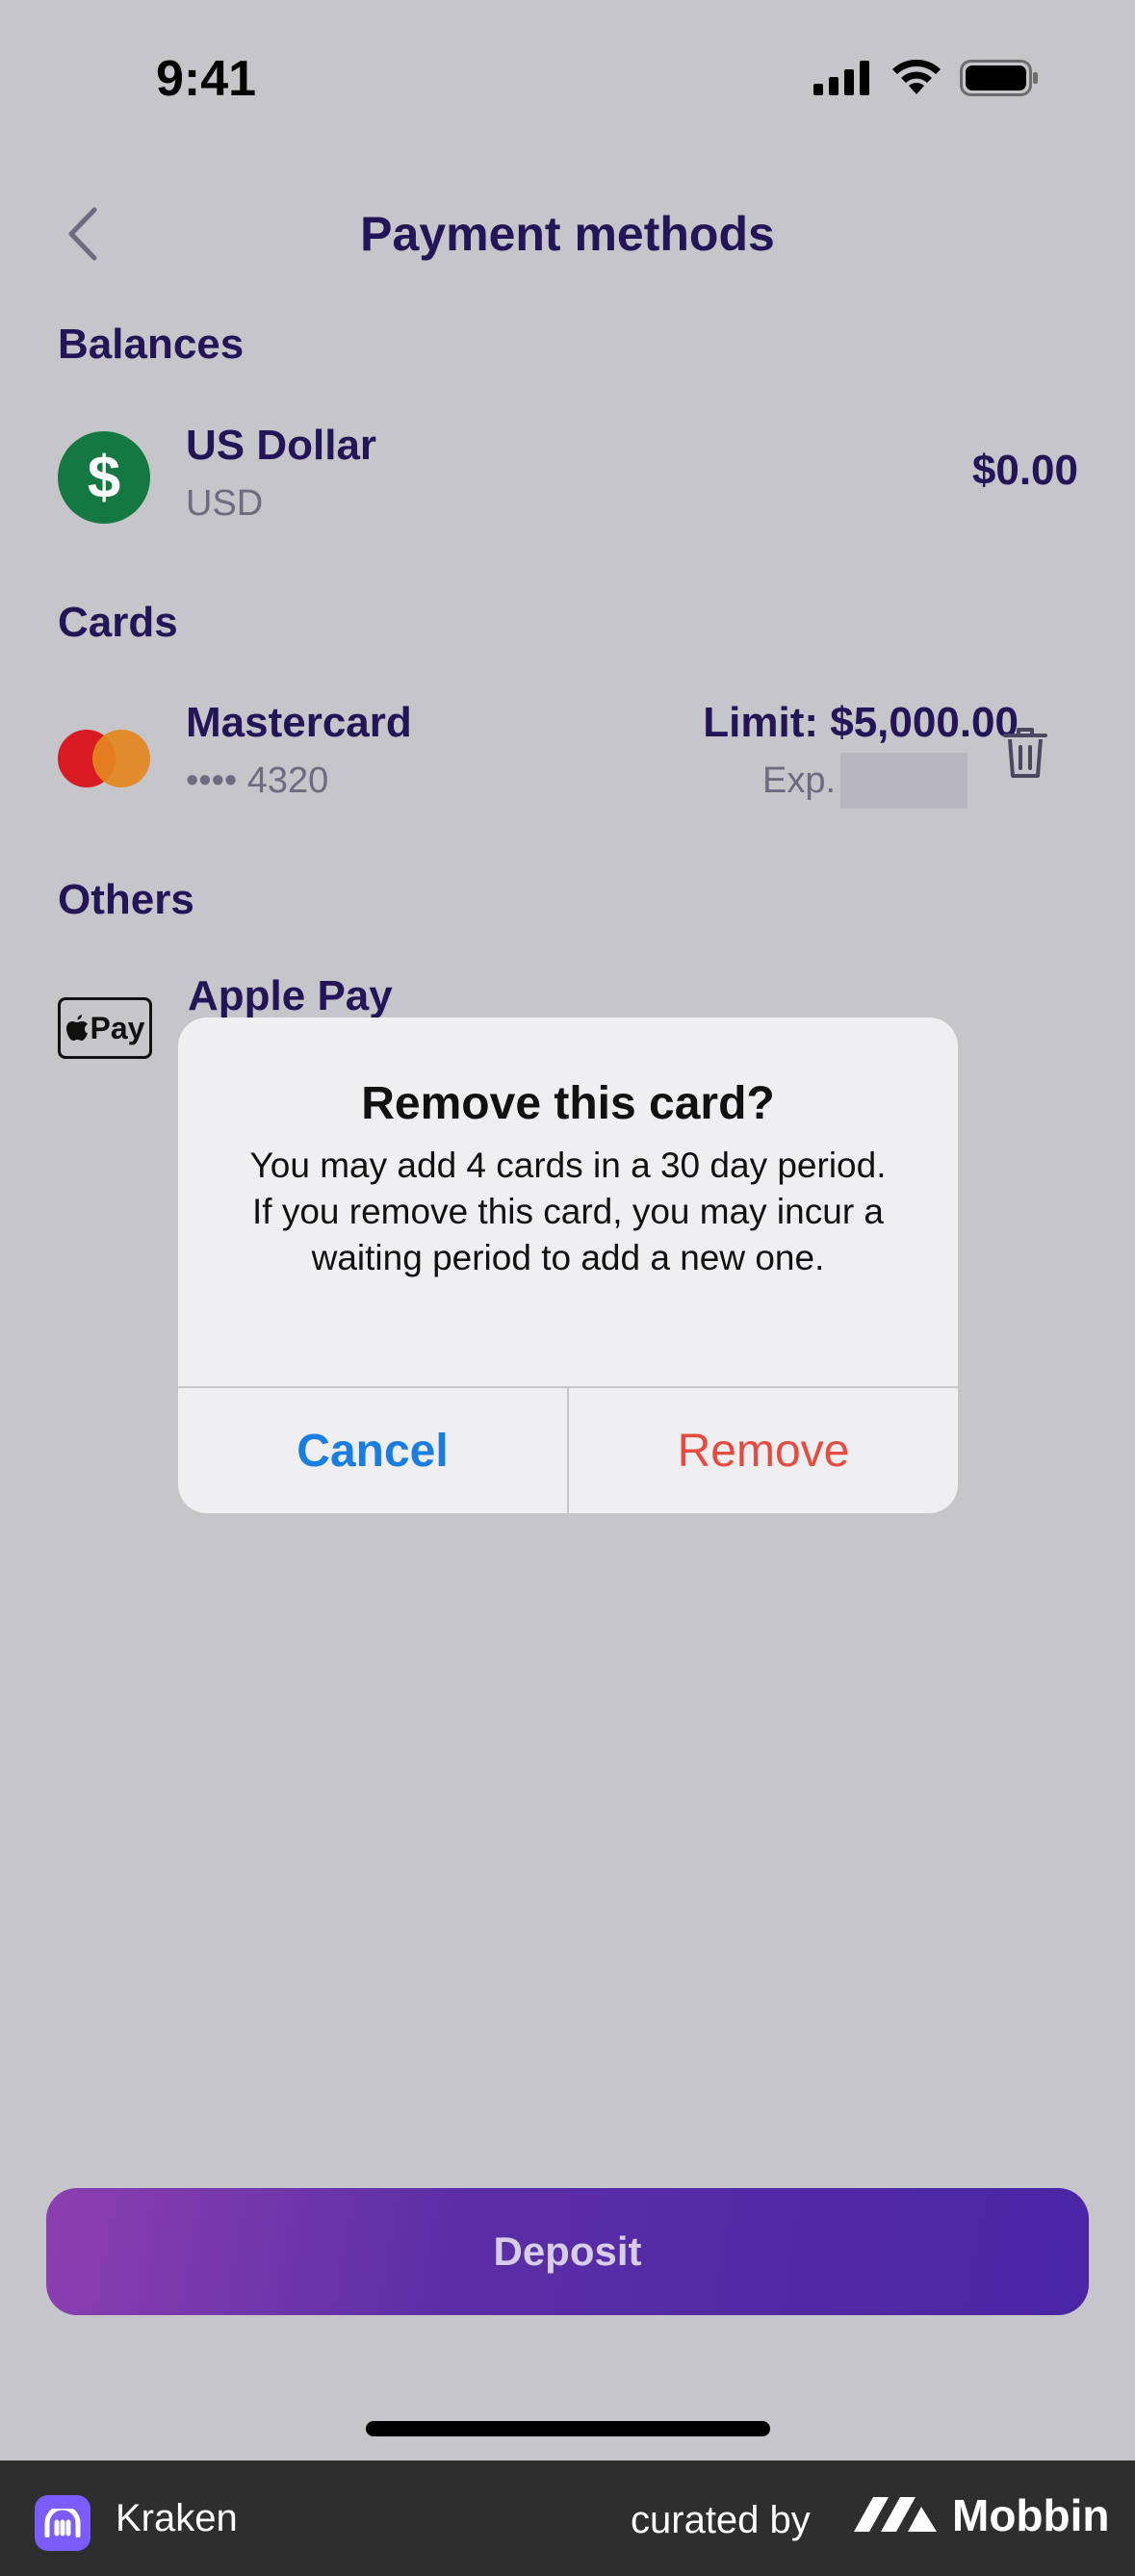  I want to click on footer-curated-by: curated by, so click(721, 2520).